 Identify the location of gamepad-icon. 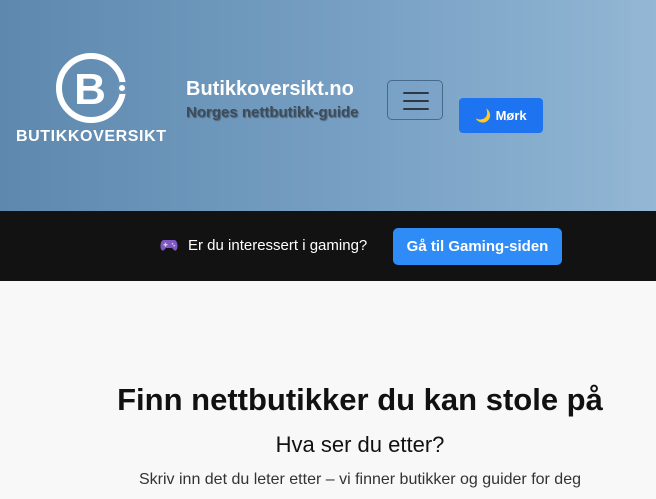
(169, 245).